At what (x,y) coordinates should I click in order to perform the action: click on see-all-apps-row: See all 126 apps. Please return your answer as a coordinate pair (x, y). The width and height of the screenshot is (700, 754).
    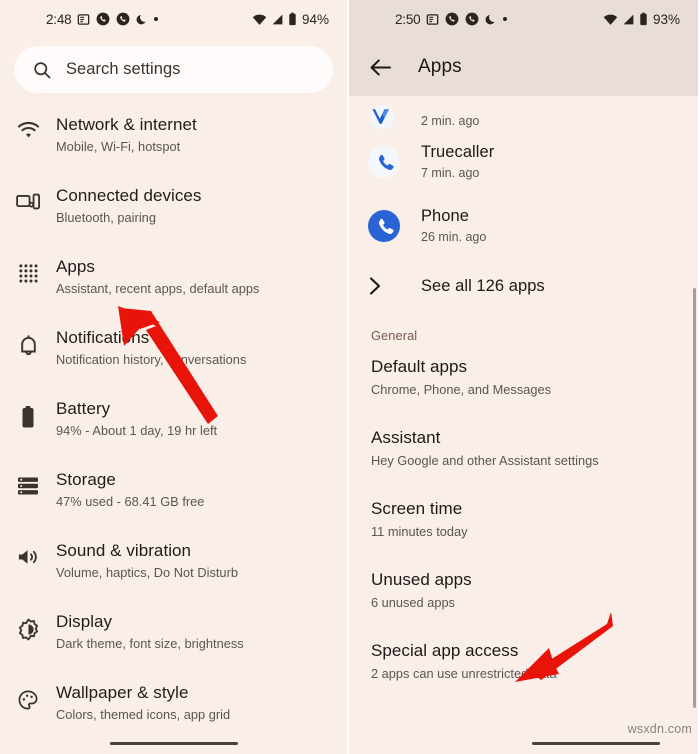
    Looking at the image, I should click on (523, 286).